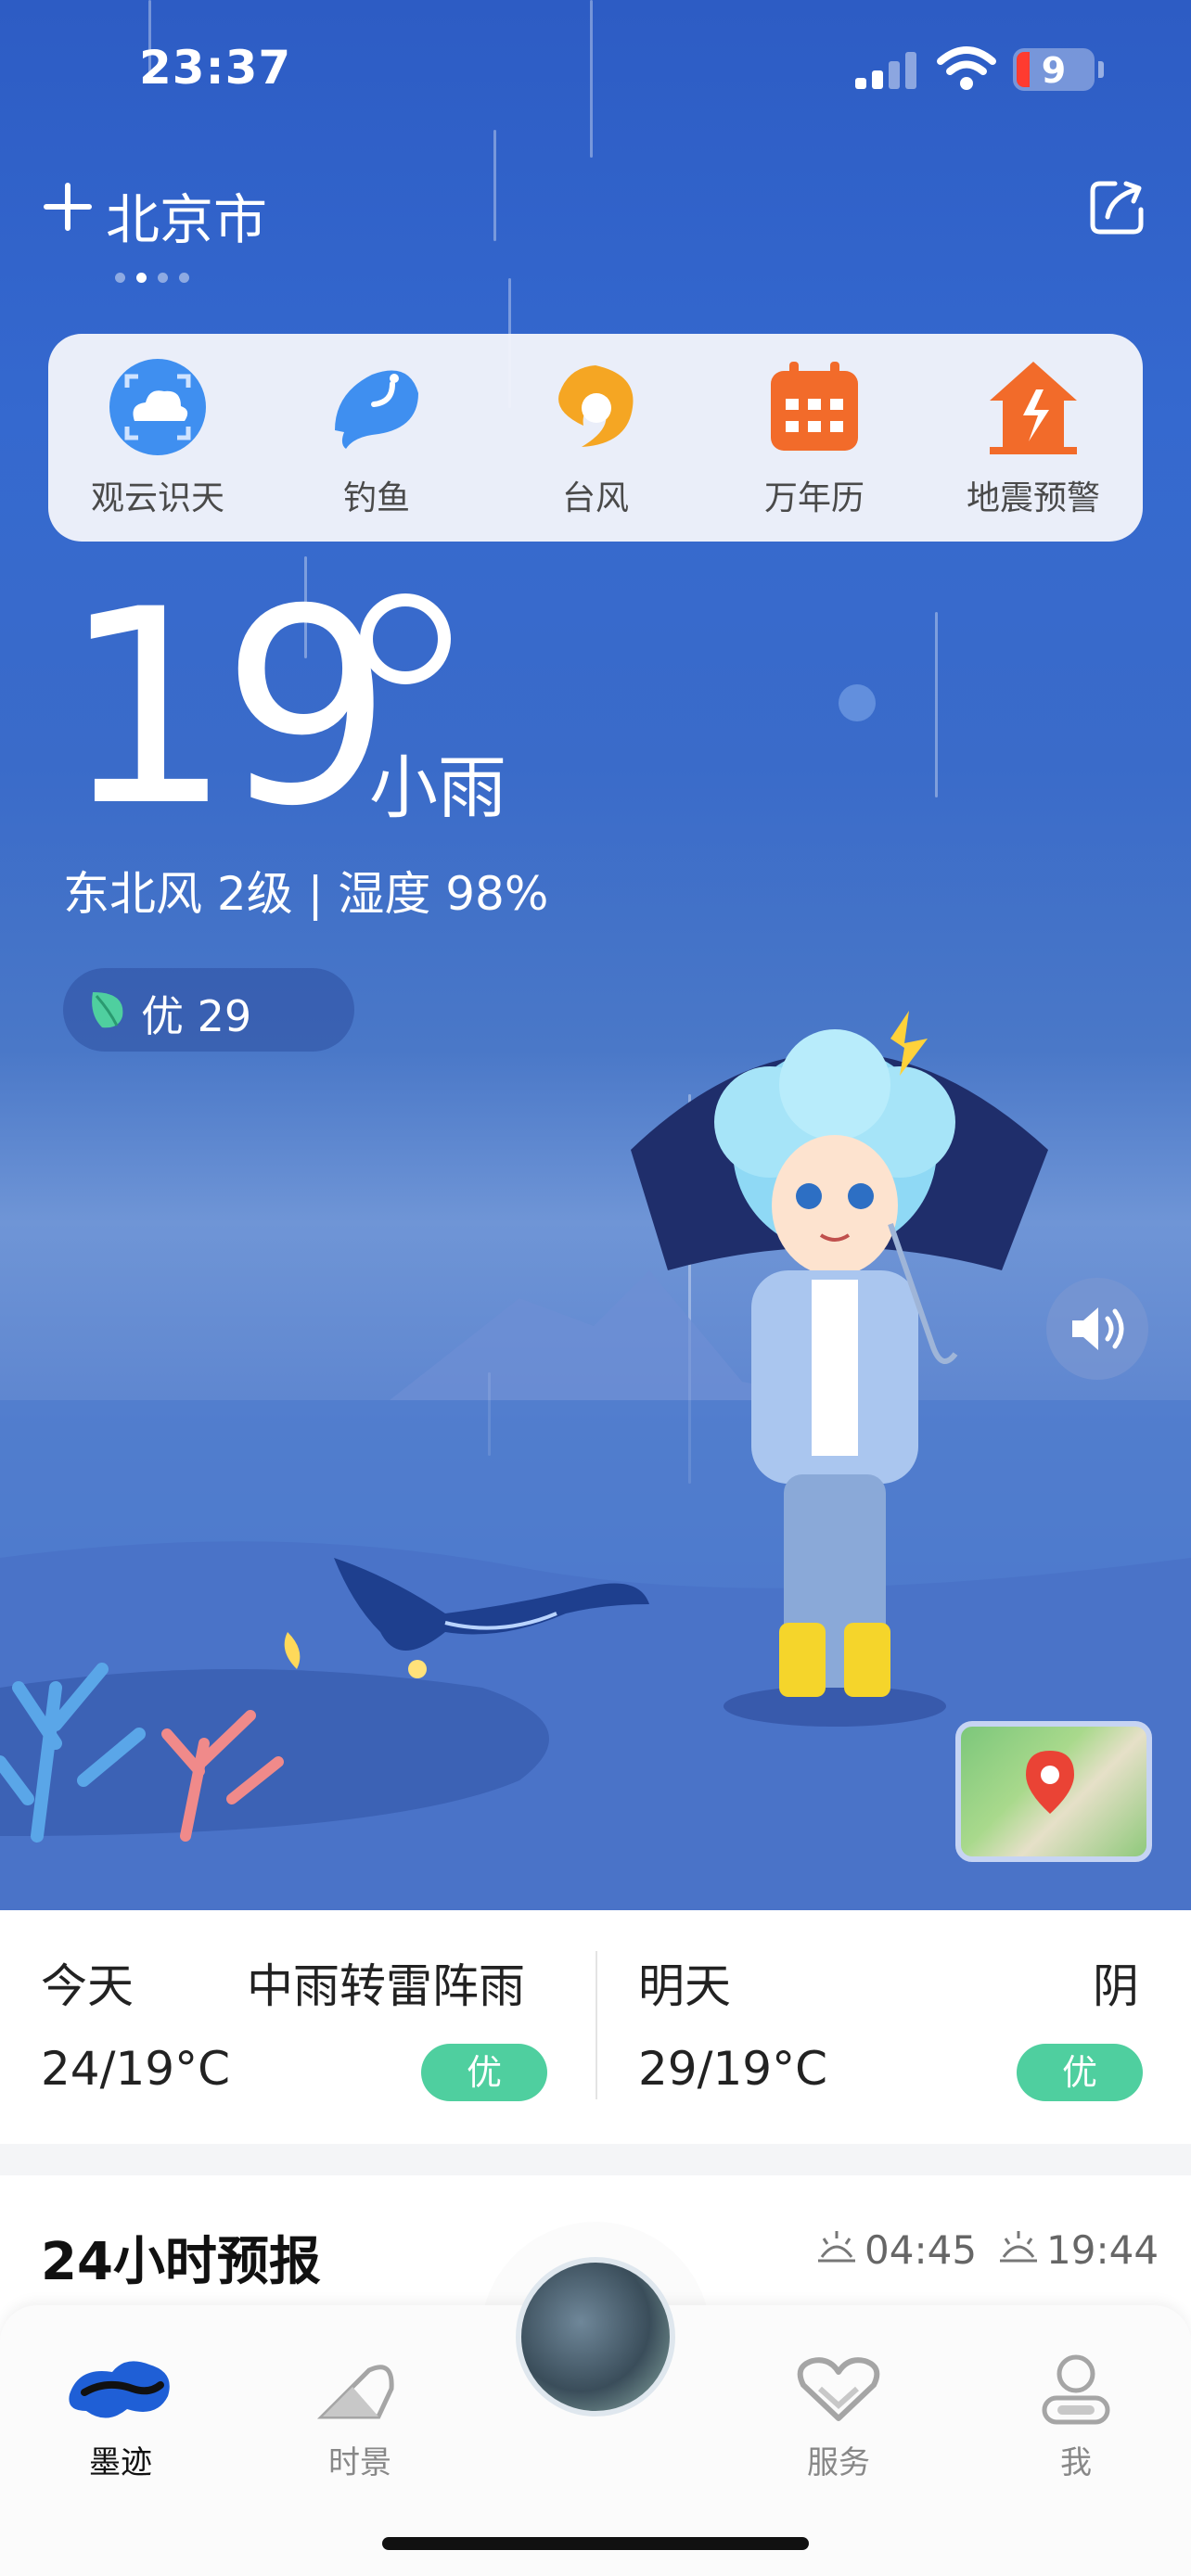  Describe the element at coordinates (684, 1986) in the screenshot. I see `tomorrow-label: 明天` at that location.